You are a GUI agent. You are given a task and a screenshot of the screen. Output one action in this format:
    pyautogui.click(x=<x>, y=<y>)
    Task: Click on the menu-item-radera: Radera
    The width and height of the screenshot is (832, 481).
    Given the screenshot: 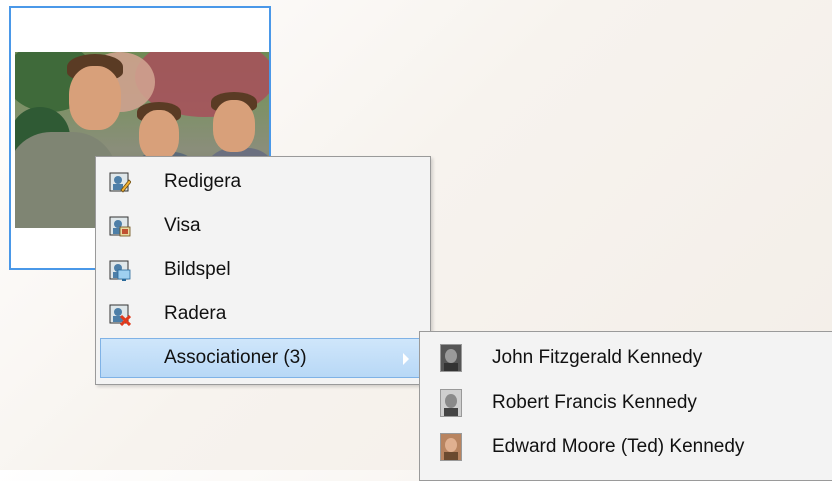 What is the action you would take?
    pyautogui.click(x=263, y=314)
    